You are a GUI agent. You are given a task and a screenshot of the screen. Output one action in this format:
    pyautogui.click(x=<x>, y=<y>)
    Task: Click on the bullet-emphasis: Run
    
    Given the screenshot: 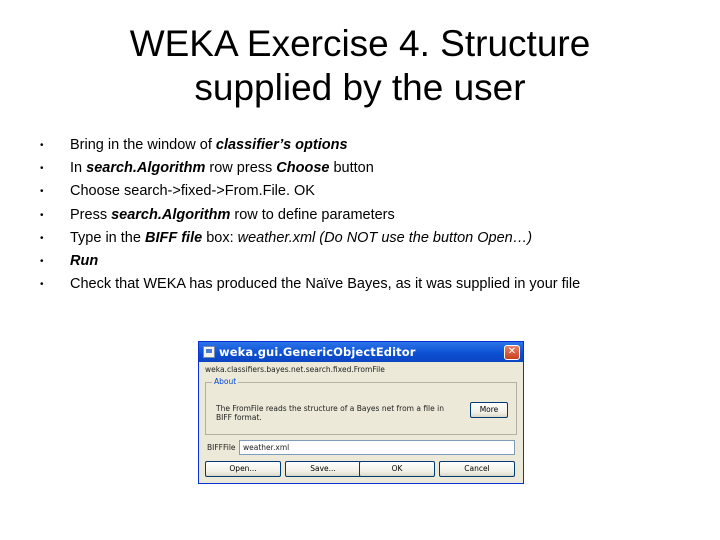 What is the action you would take?
    pyautogui.click(x=84, y=261)
    